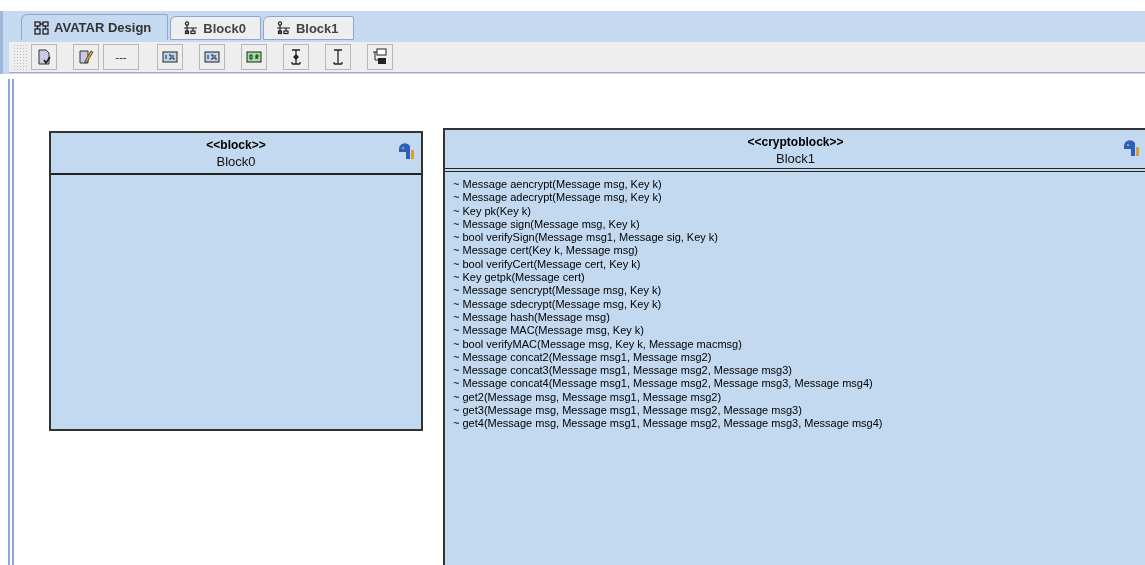 The image size is (1145, 565). What do you see at coordinates (519, 278) in the screenshot?
I see `operation: ~ Key getpk(Message cert)` at bounding box center [519, 278].